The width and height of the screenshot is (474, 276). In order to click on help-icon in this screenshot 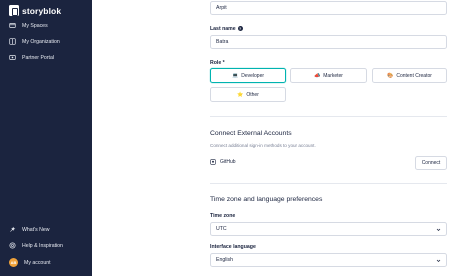, I will do `click(12, 245)`.